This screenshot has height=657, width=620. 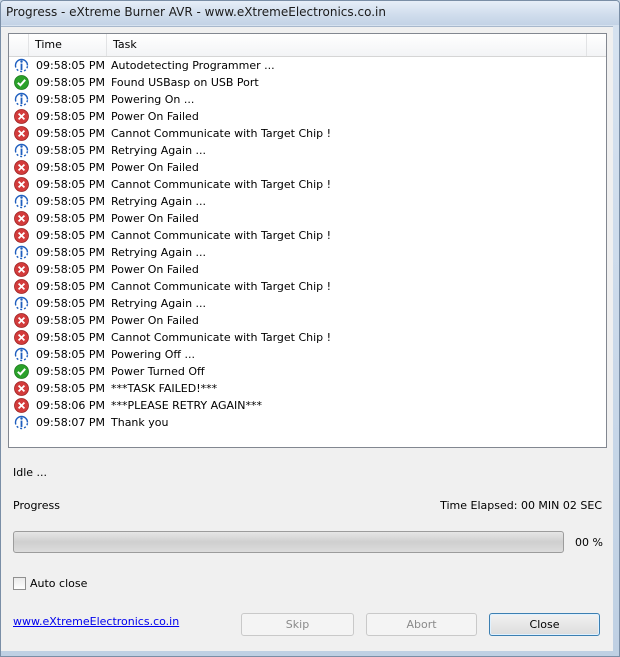 I want to click on log-task: Thank you, so click(x=140, y=422).